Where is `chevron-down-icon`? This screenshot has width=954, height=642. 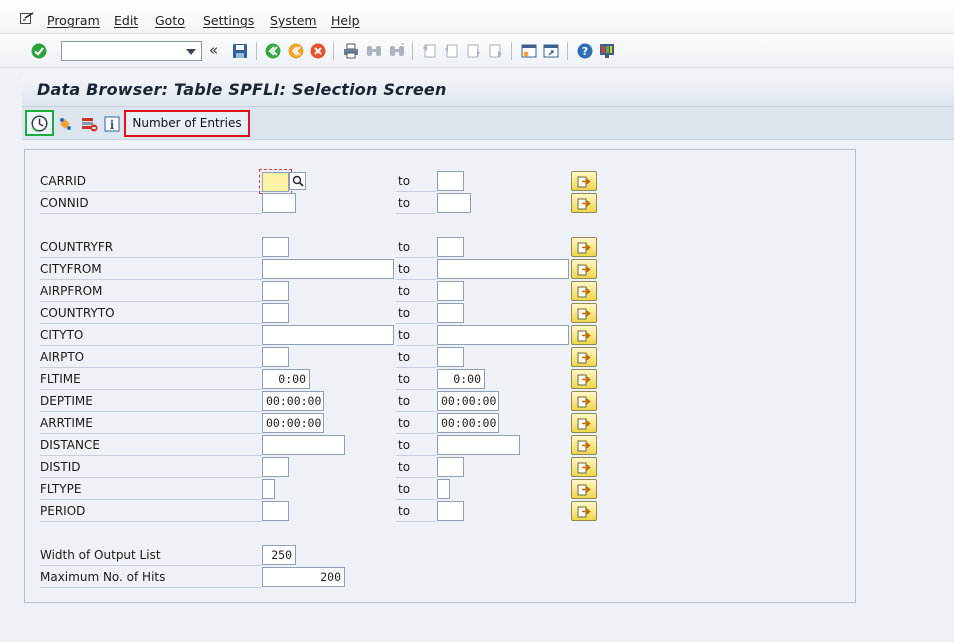 chevron-down-icon is located at coordinates (191, 52).